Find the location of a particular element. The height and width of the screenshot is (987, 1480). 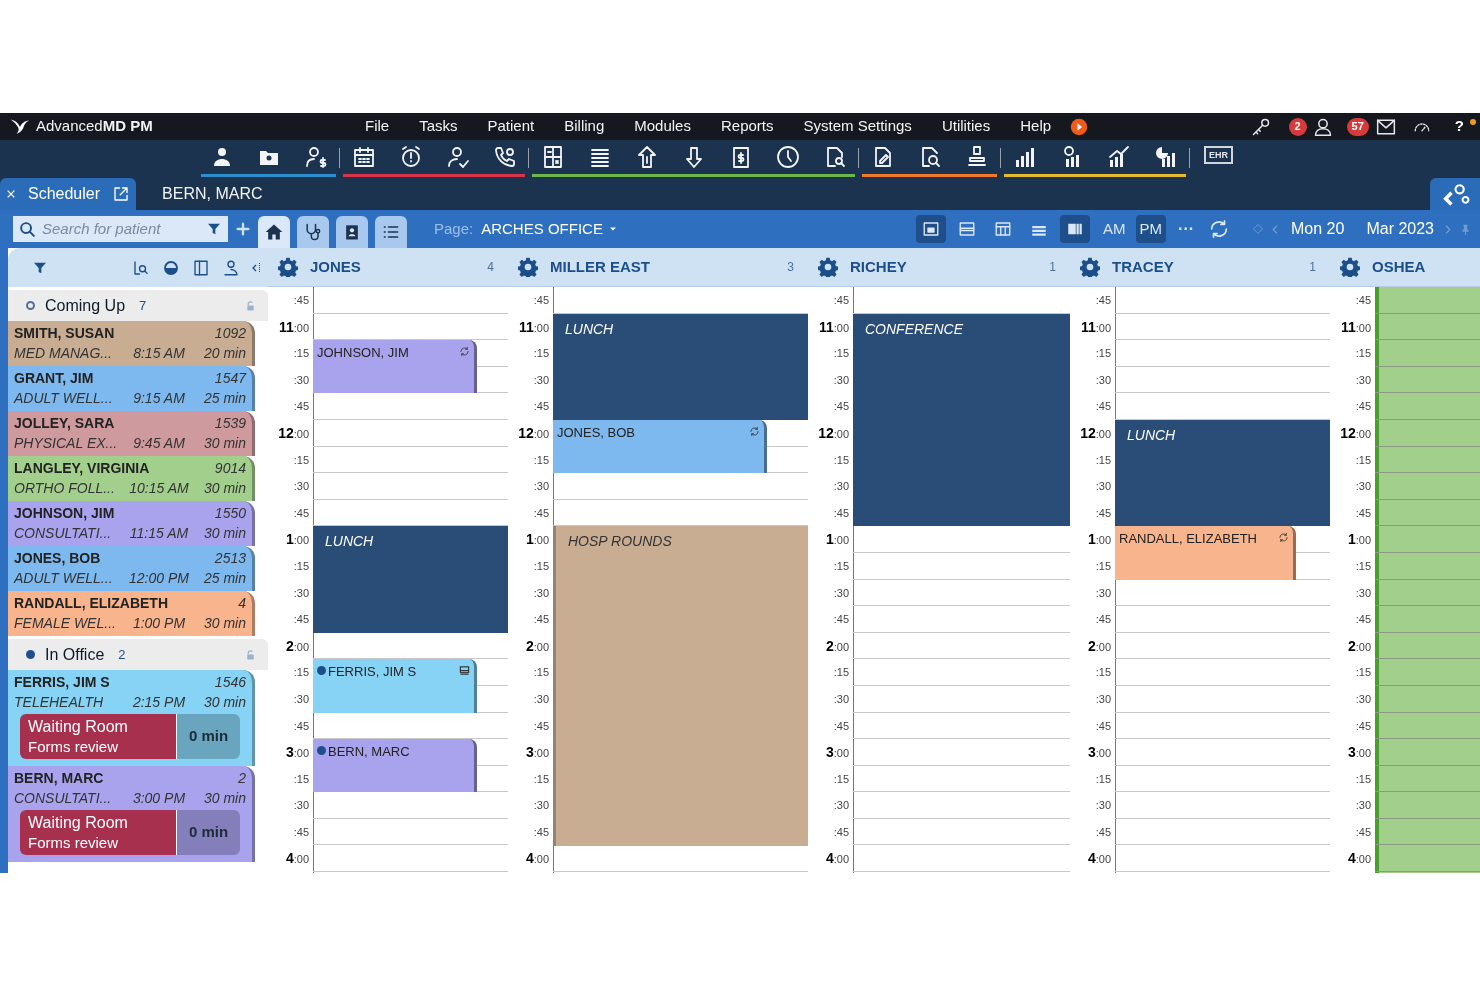

person-dollar-icon is located at coordinates (315, 157).